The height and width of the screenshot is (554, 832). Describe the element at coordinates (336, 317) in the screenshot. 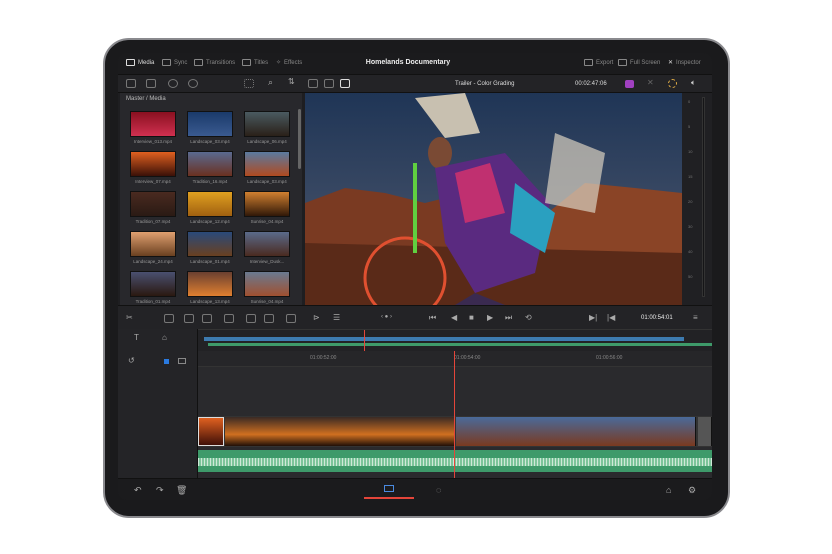

I see `adjust-icon: ☰` at that location.